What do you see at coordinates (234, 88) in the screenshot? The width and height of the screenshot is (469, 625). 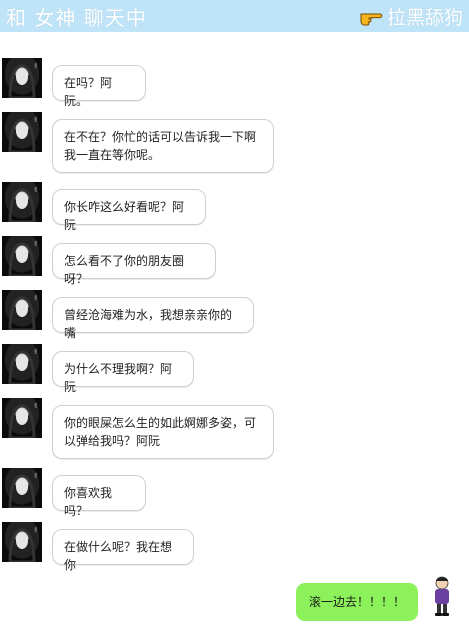 I see `message-row: ✌ 在吗？阿阮。` at bounding box center [234, 88].